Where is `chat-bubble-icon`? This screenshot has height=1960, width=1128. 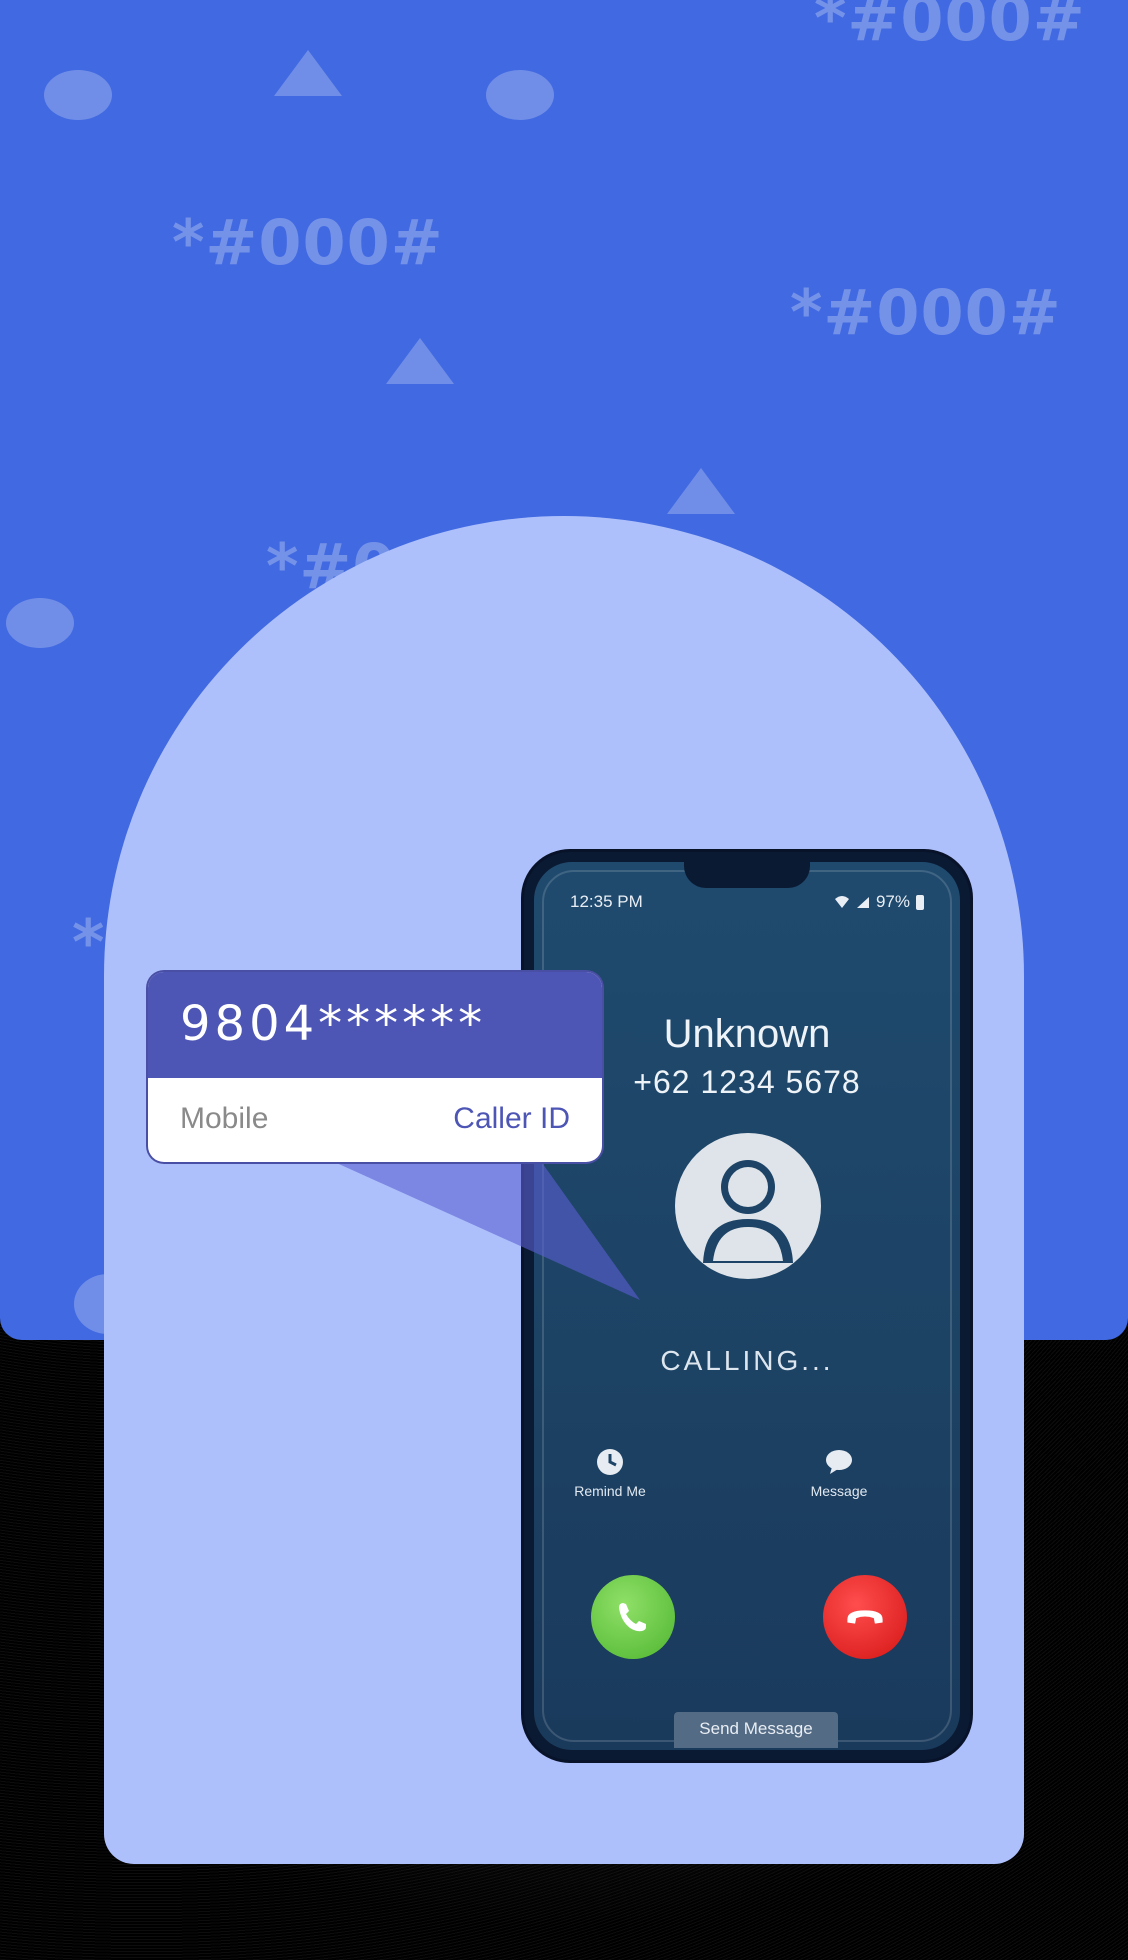 chat-bubble-icon is located at coordinates (839, 1462).